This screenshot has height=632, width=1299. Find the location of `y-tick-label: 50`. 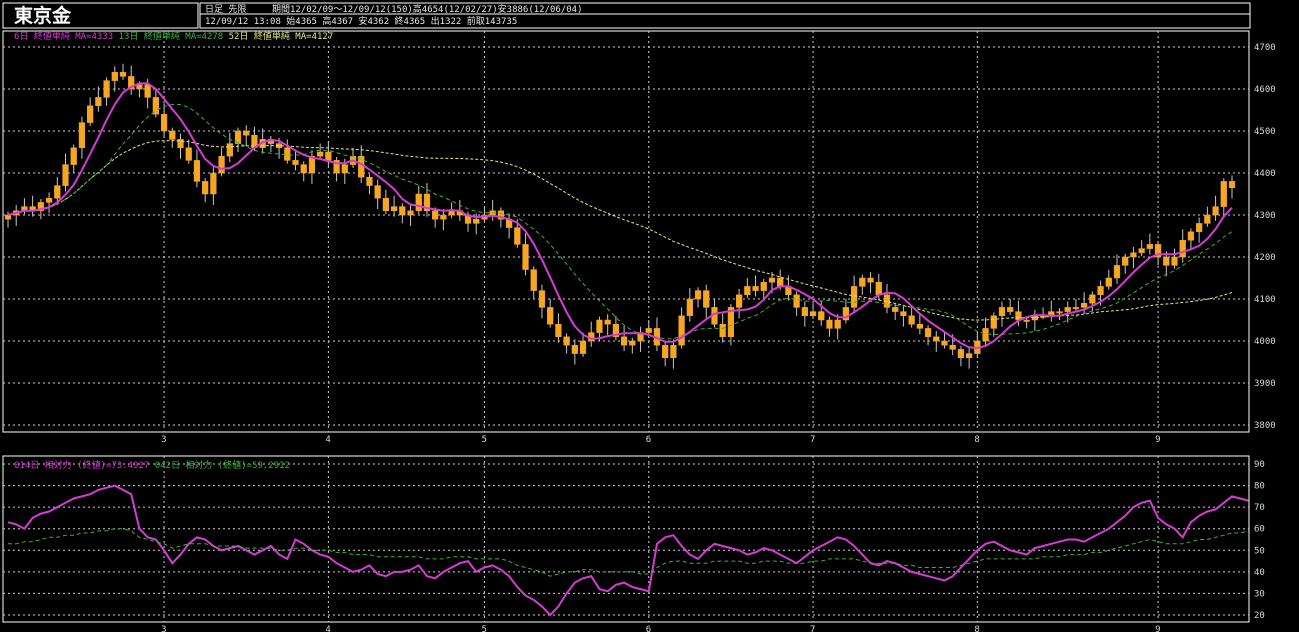

y-tick-label: 50 is located at coordinates (1259, 551).